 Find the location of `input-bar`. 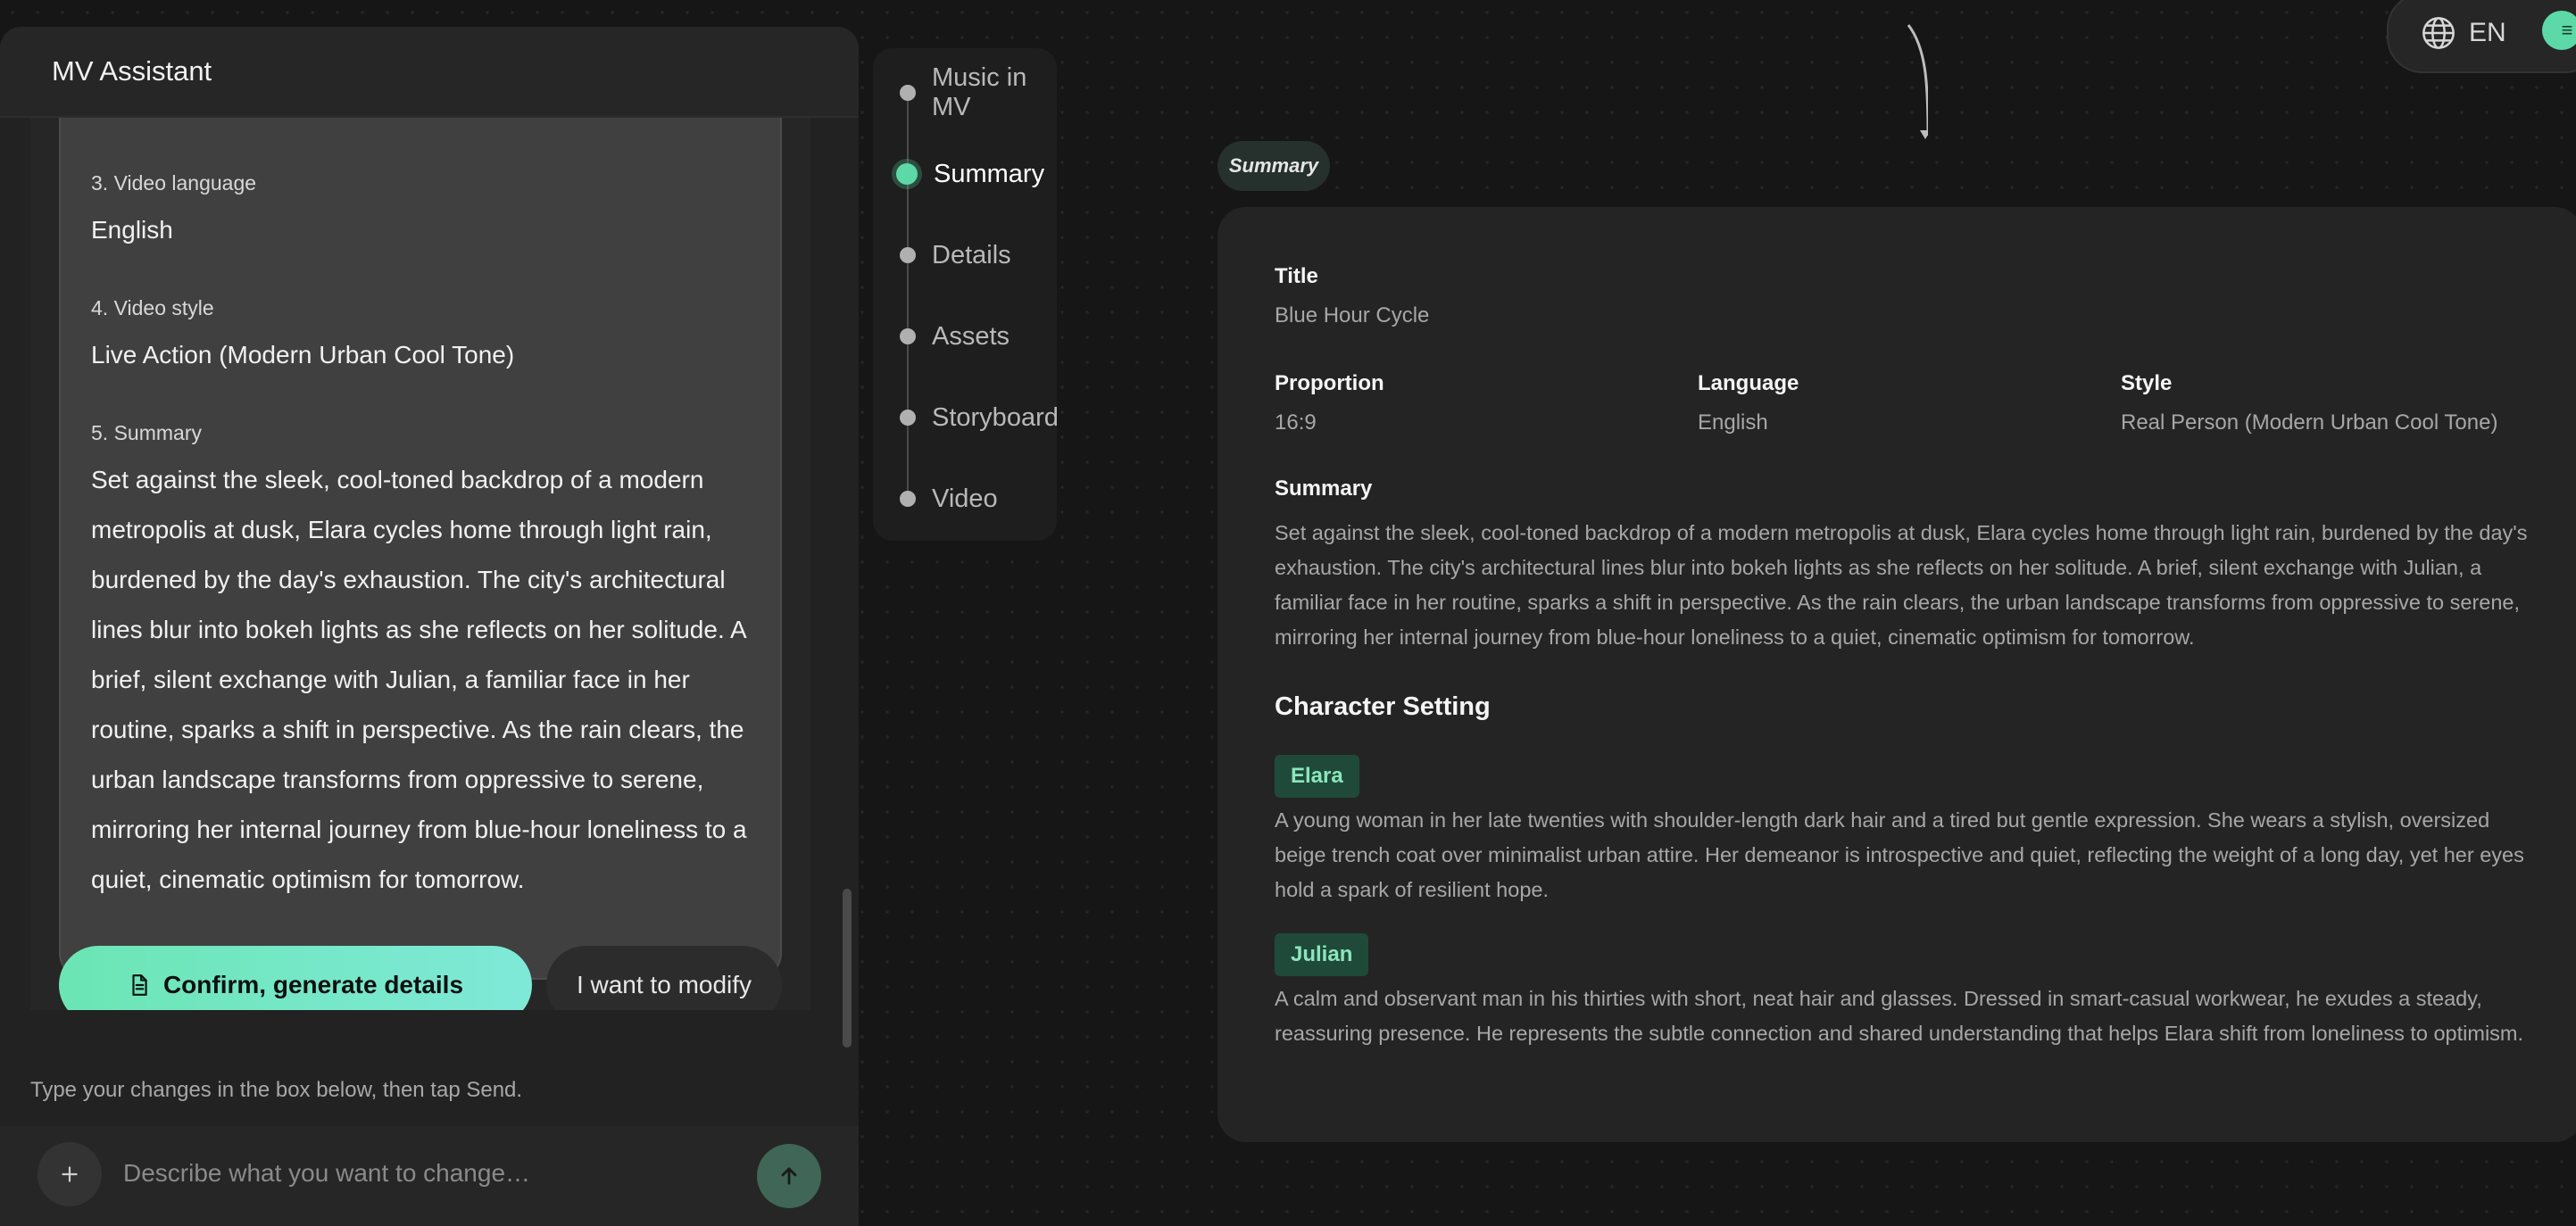

input-bar is located at coordinates (430, 1176).